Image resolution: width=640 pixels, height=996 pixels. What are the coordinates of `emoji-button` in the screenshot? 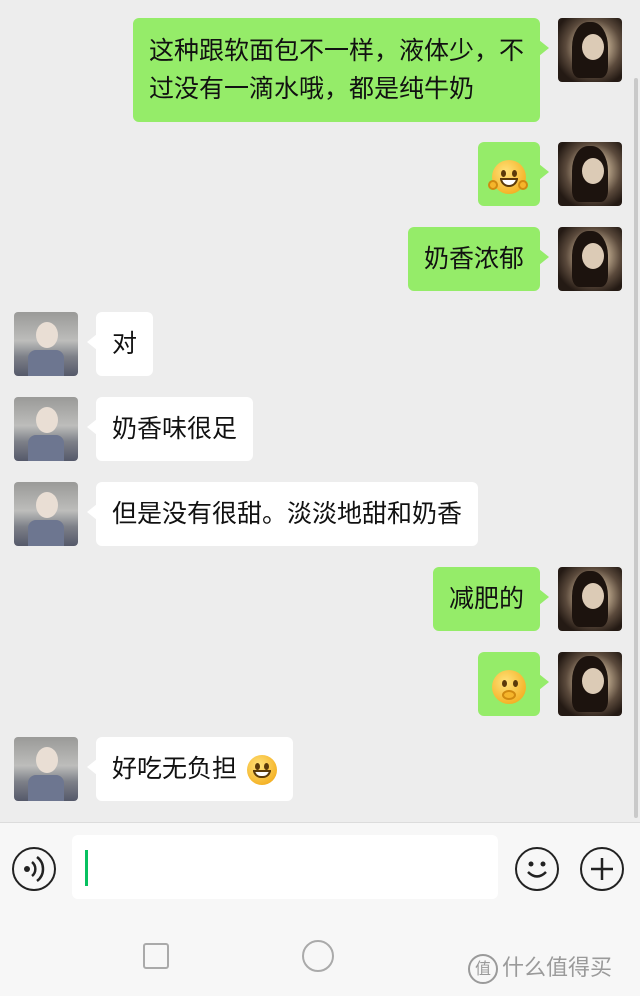 It's located at (537, 869).